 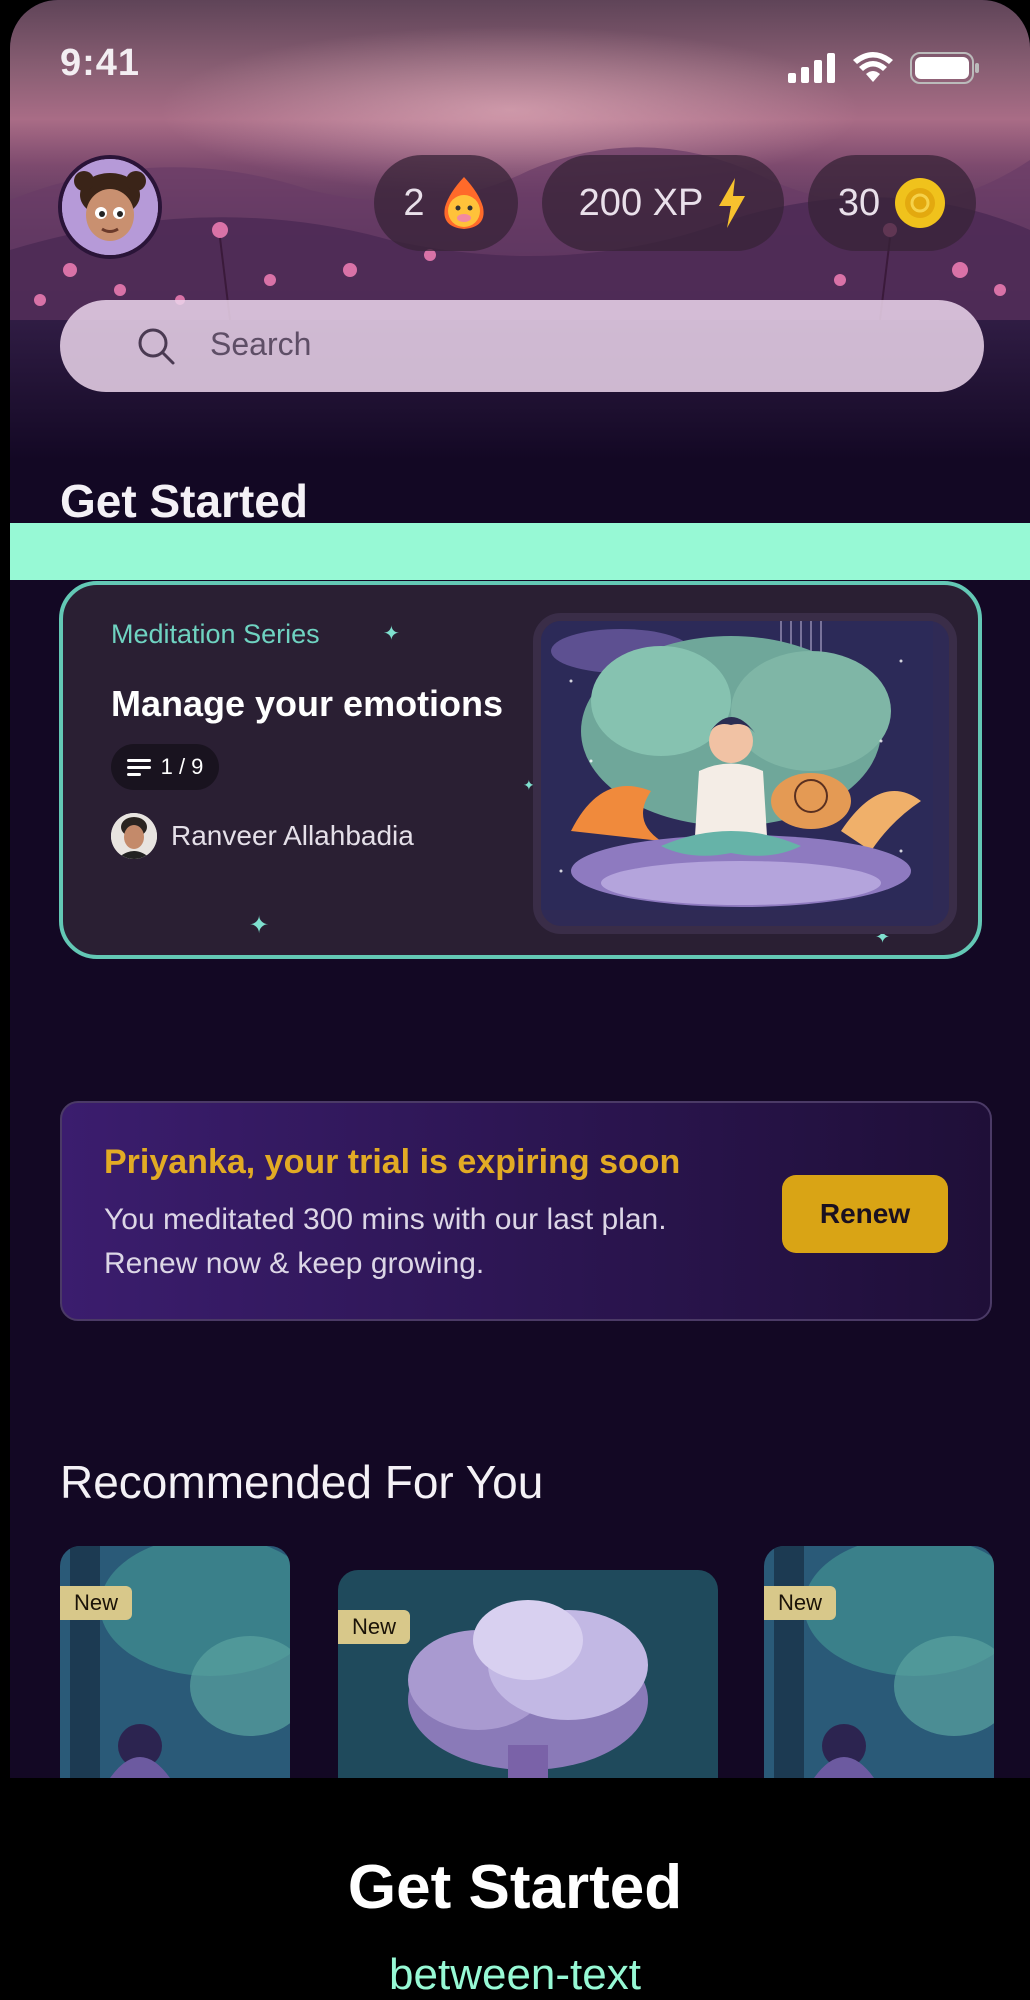 I want to click on cloud-art, so click(x=528, y=1674).